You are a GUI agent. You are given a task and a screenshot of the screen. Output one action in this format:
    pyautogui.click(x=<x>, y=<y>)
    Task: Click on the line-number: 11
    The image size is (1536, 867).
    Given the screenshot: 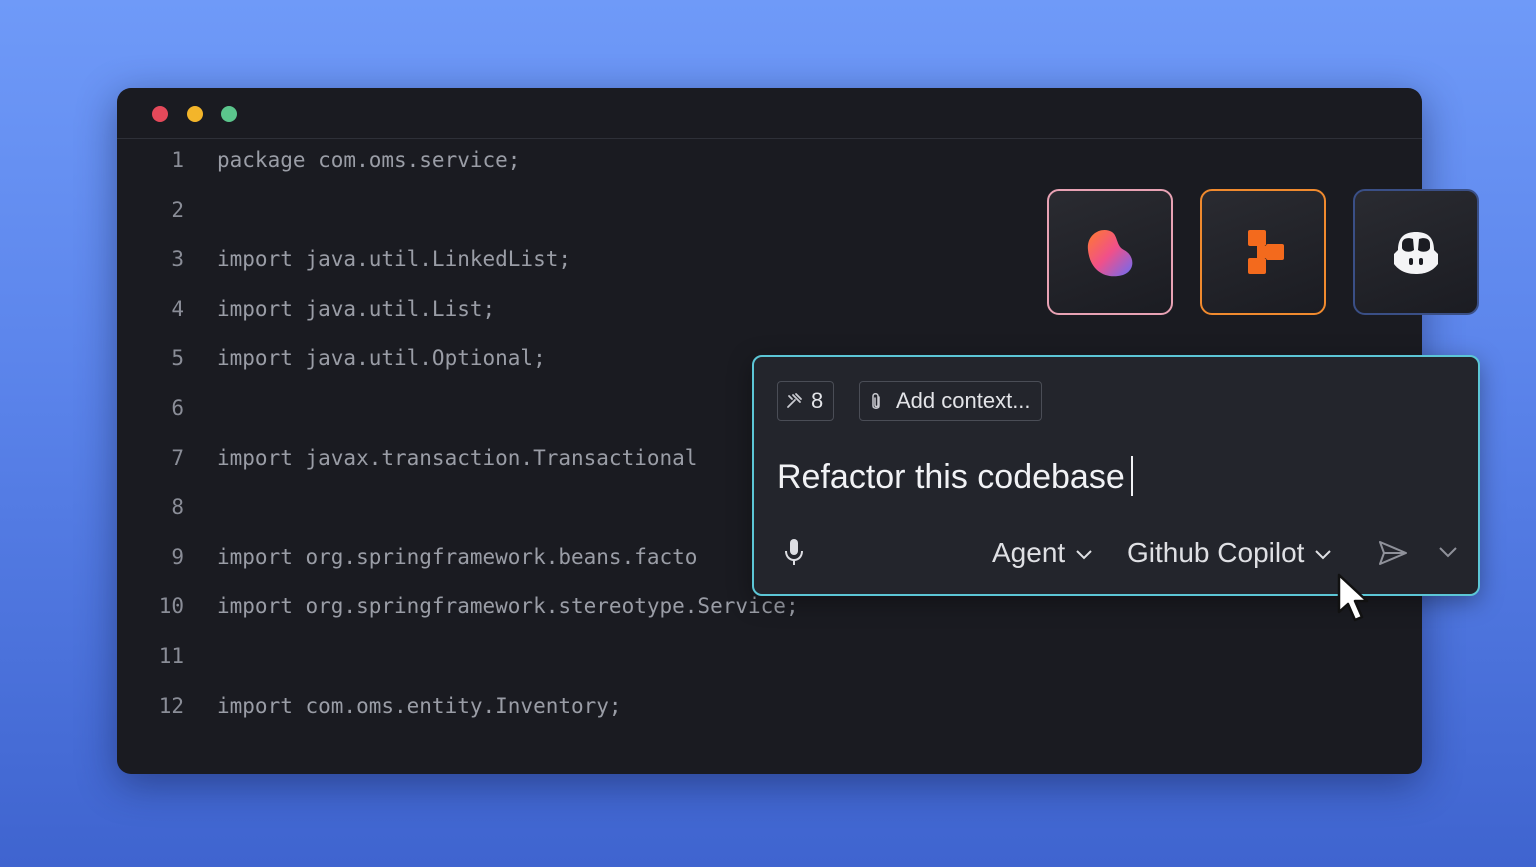 What is the action you would take?
    pyautogui.click(x=171, y=656)
    